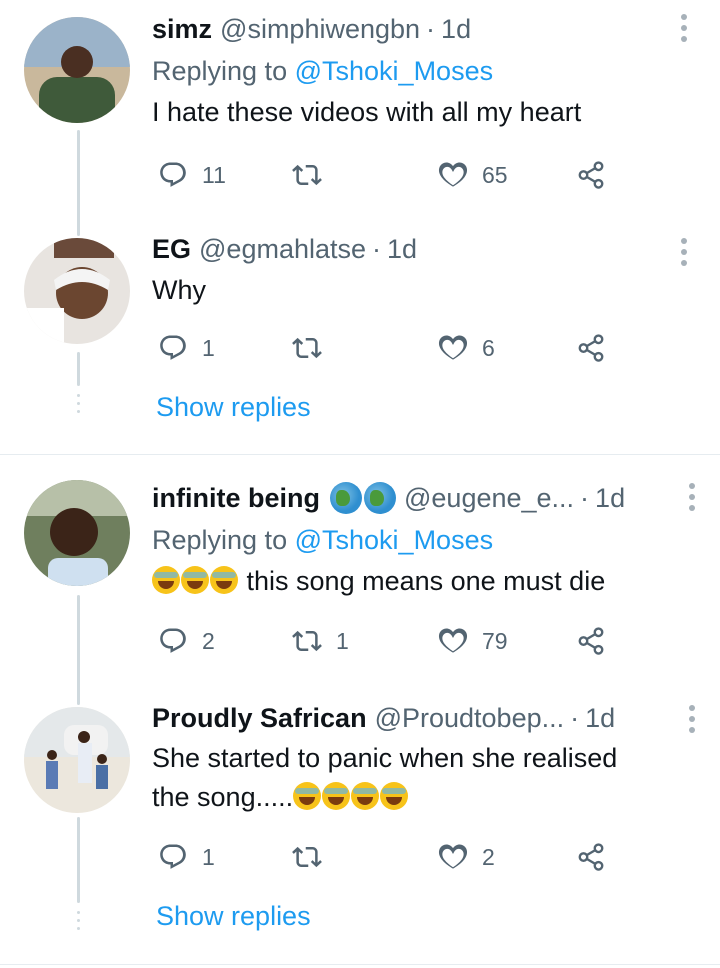 The image size is (720, 968). I want to click on like-count: 79, so click(495, 640).